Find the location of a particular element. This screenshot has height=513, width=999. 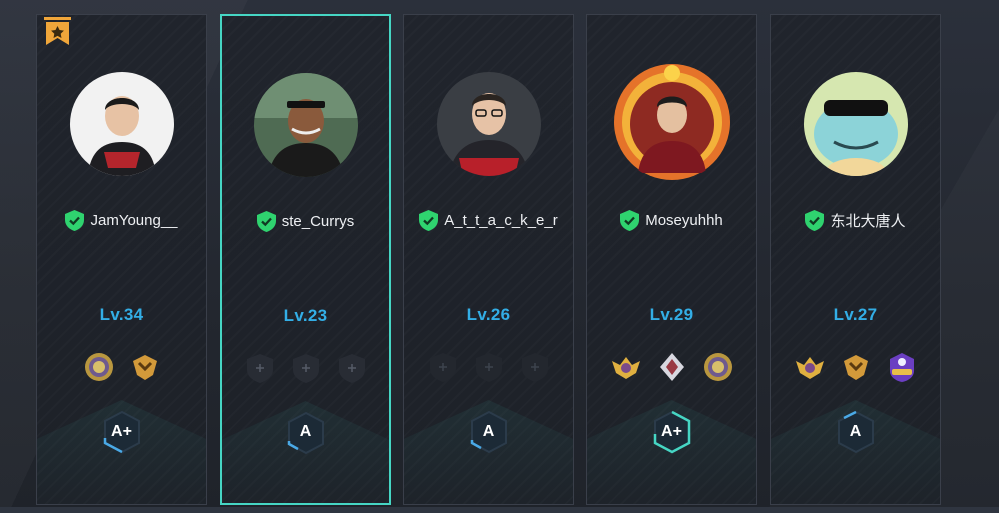

bottom-bar is located at coordinates (499, 510).